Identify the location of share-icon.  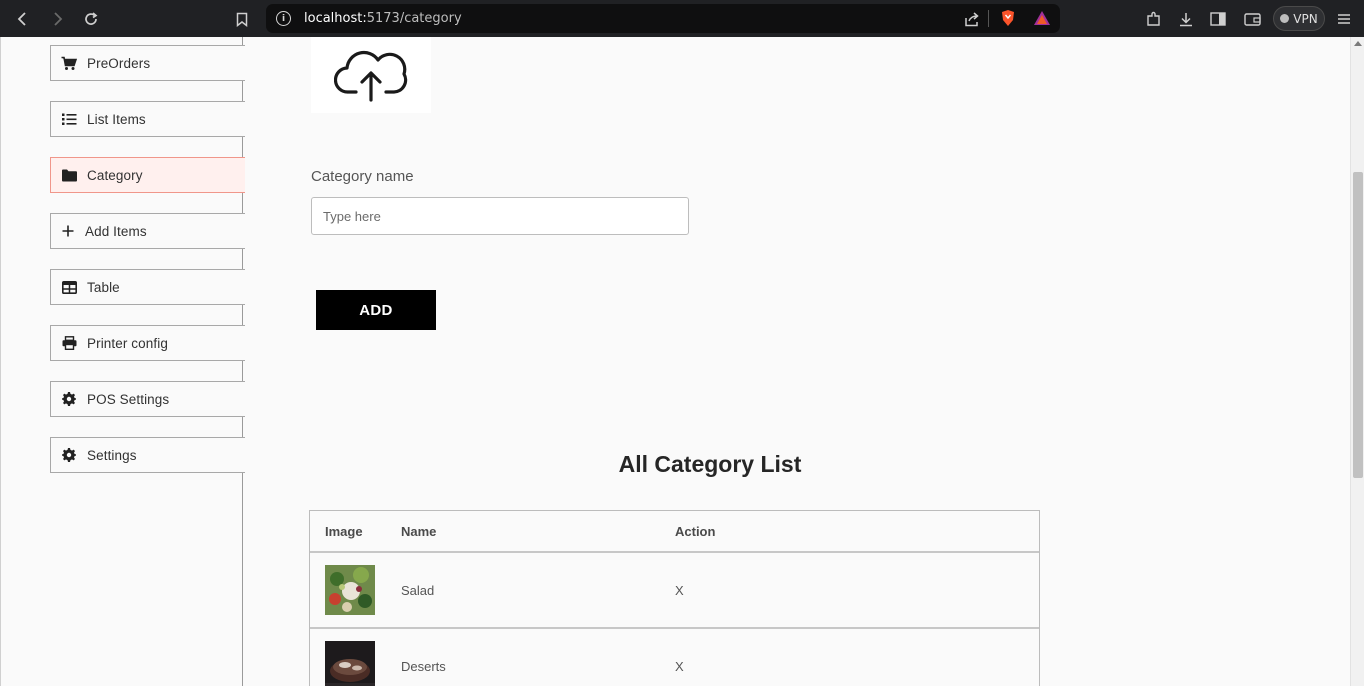
(972, 19).